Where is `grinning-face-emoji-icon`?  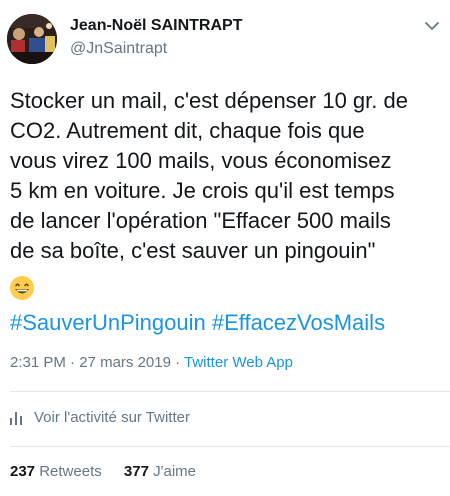 grinning-face-emoji-icon is located at coordinates (22, 288).